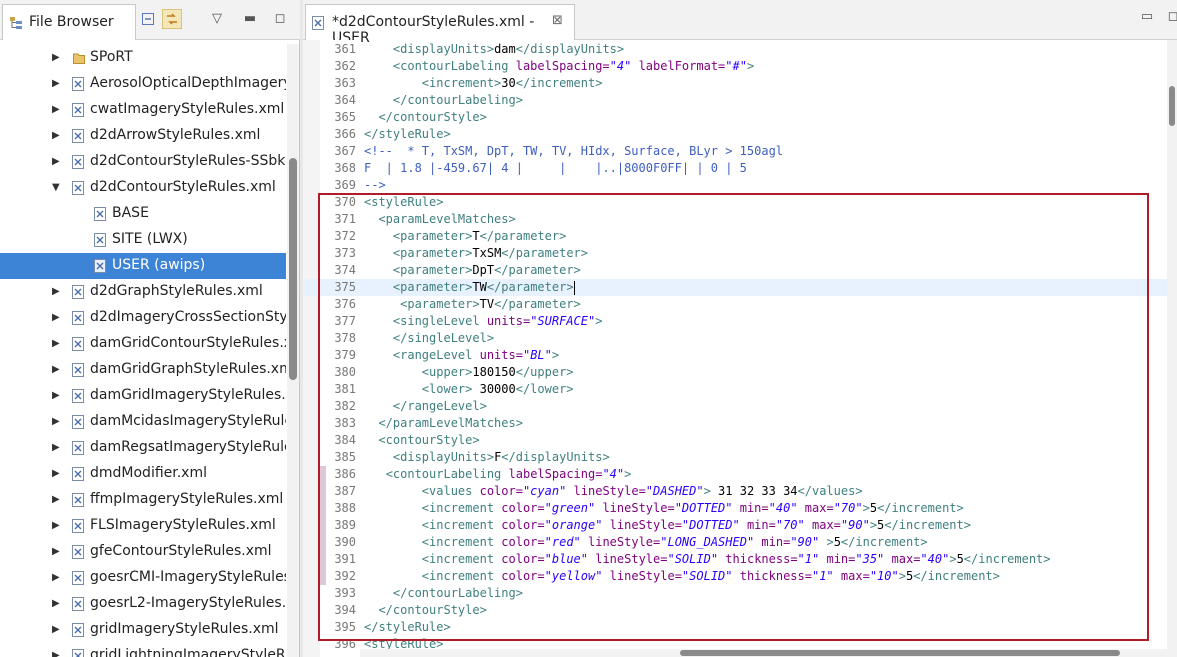 This screenshot has height=657, width=1177. Describe the element at coordinates (143, 370) in the screenshot. I see `tree-file-item: ▶ damGridGraphStyleRules.xml` at that location.